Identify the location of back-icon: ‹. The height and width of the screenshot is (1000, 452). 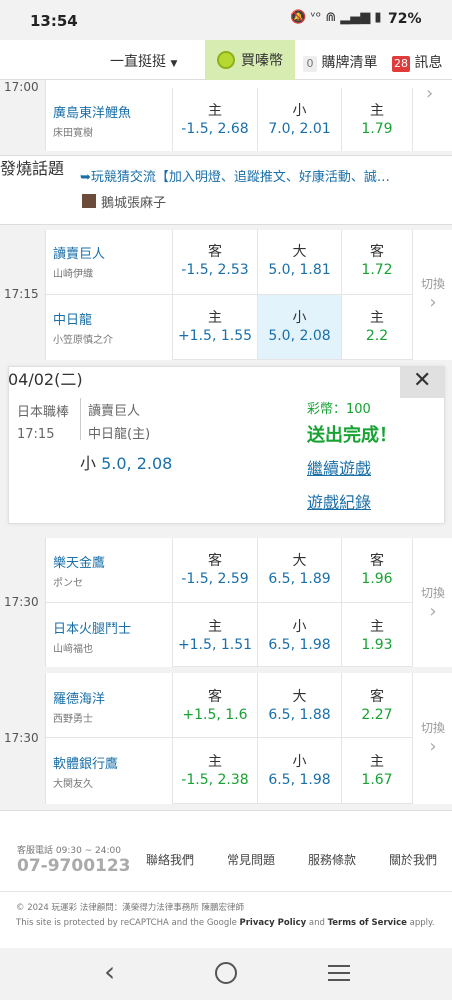
(109, 971).